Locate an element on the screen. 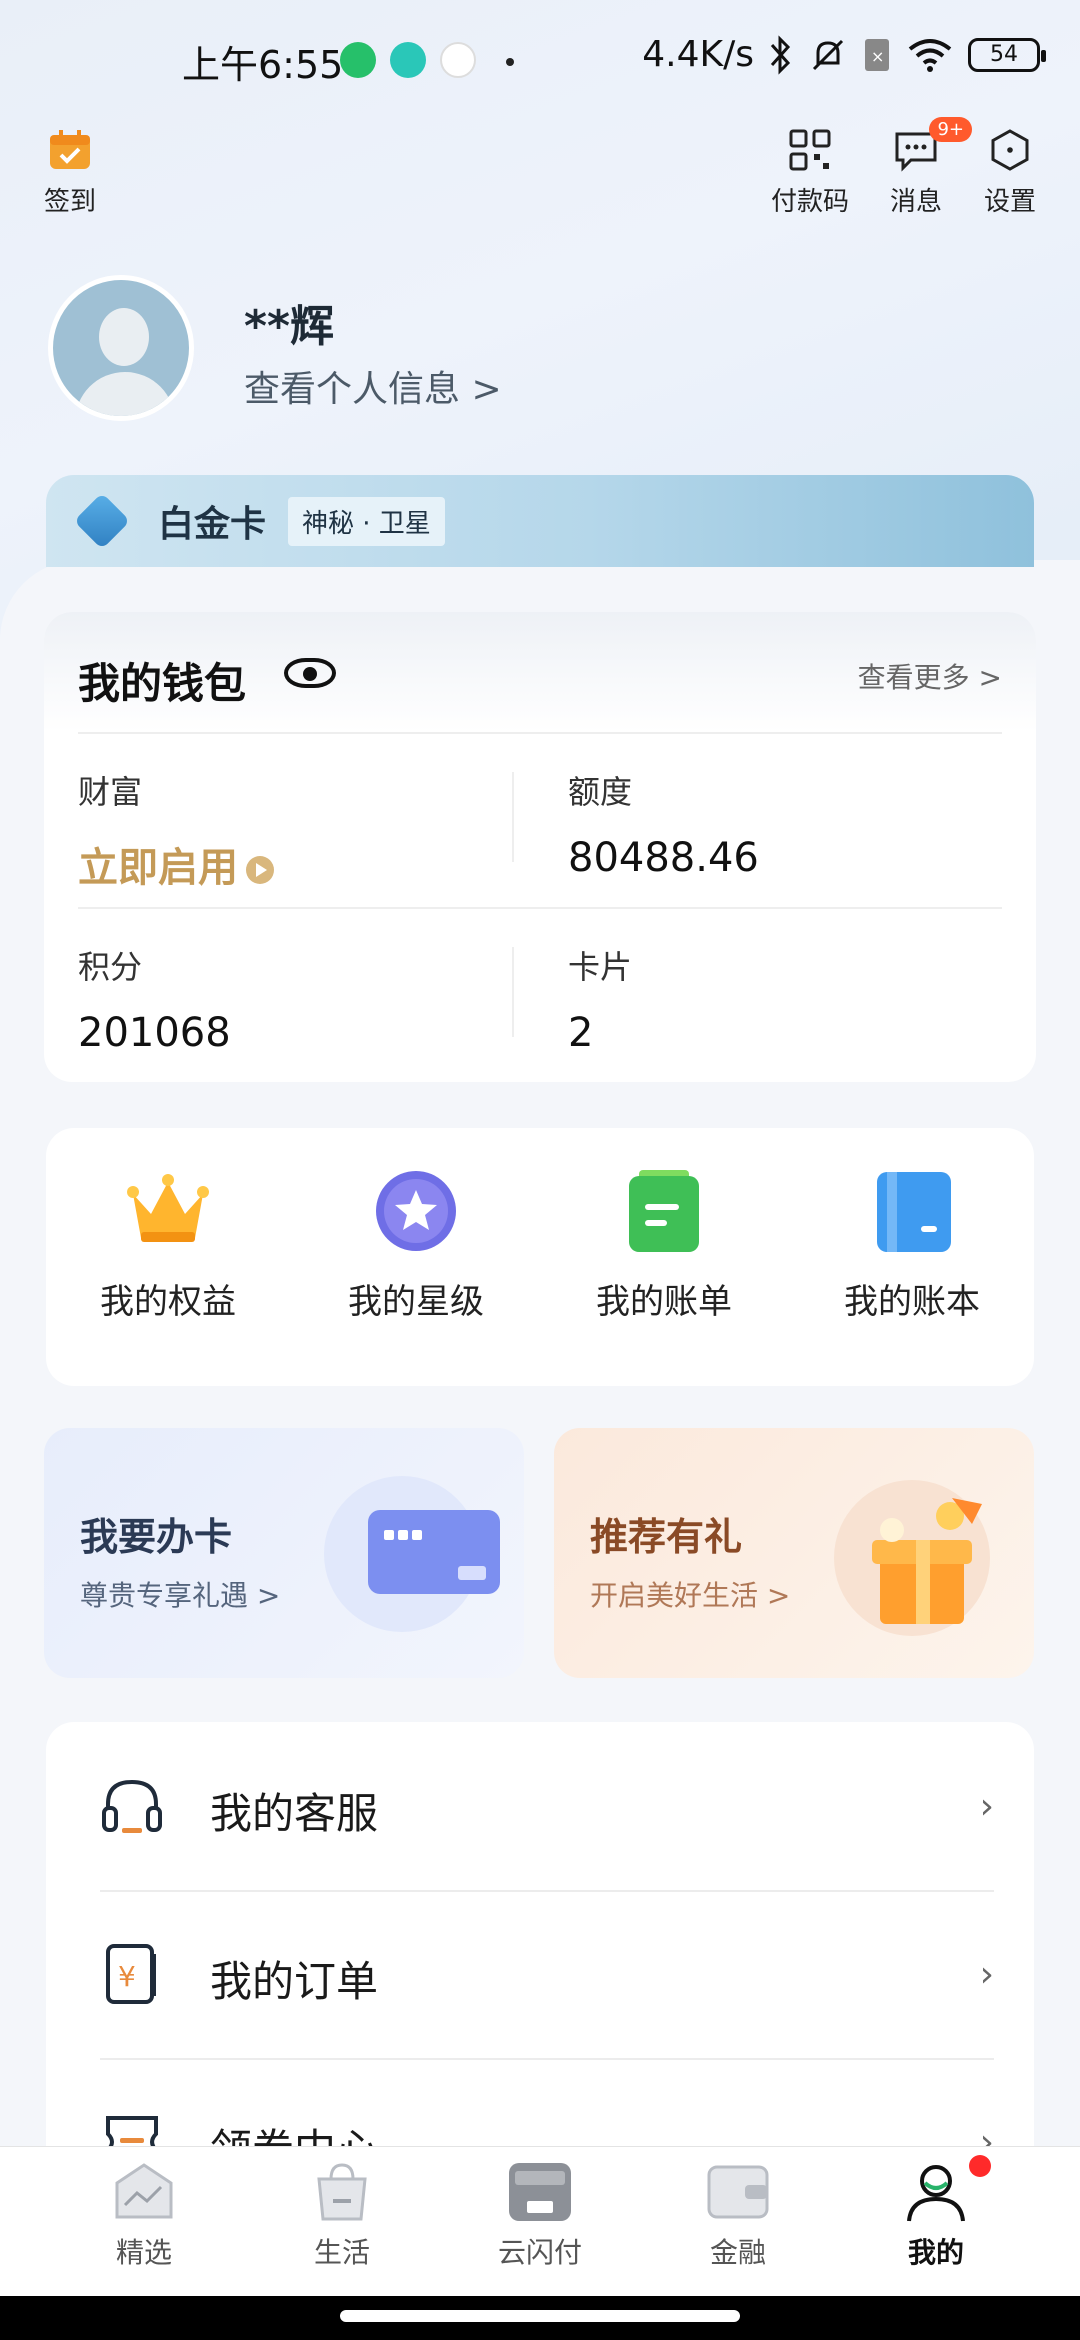 Image resolution: width=1080 pixels, height=2340 pixels. wealth-activate-text: 立即启用 is located at coordinates (158, 868).